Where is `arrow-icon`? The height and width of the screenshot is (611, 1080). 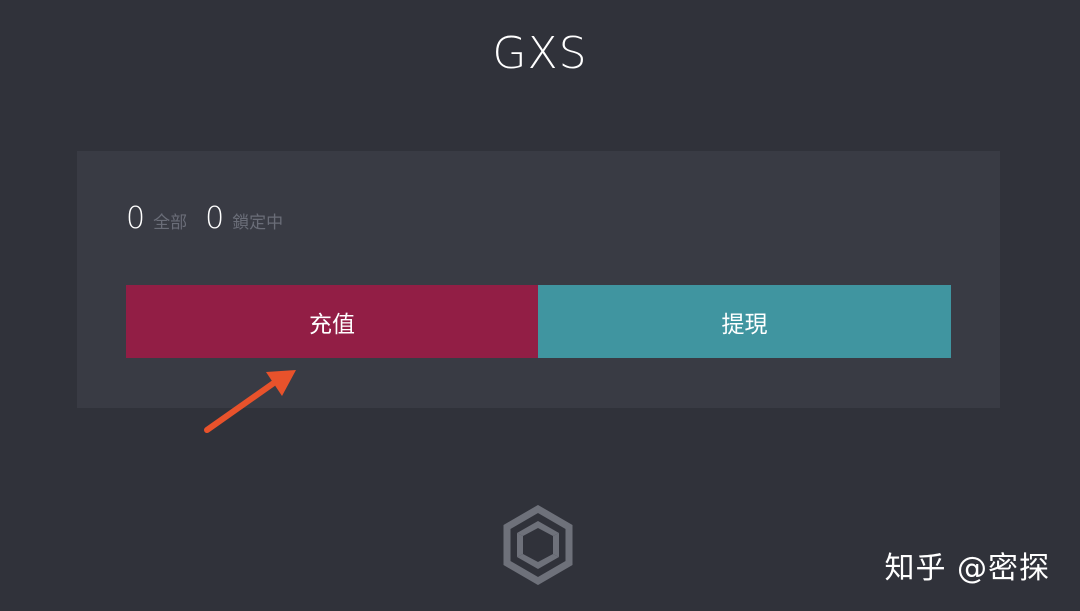
arrow-icon is located at coordinates (250, 401).